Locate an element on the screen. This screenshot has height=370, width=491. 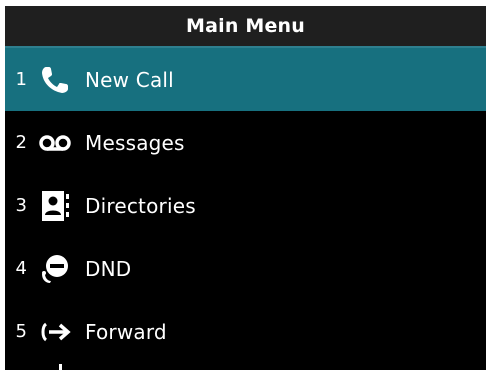
page-title: Main Menu is located at coordinates (245, 26).